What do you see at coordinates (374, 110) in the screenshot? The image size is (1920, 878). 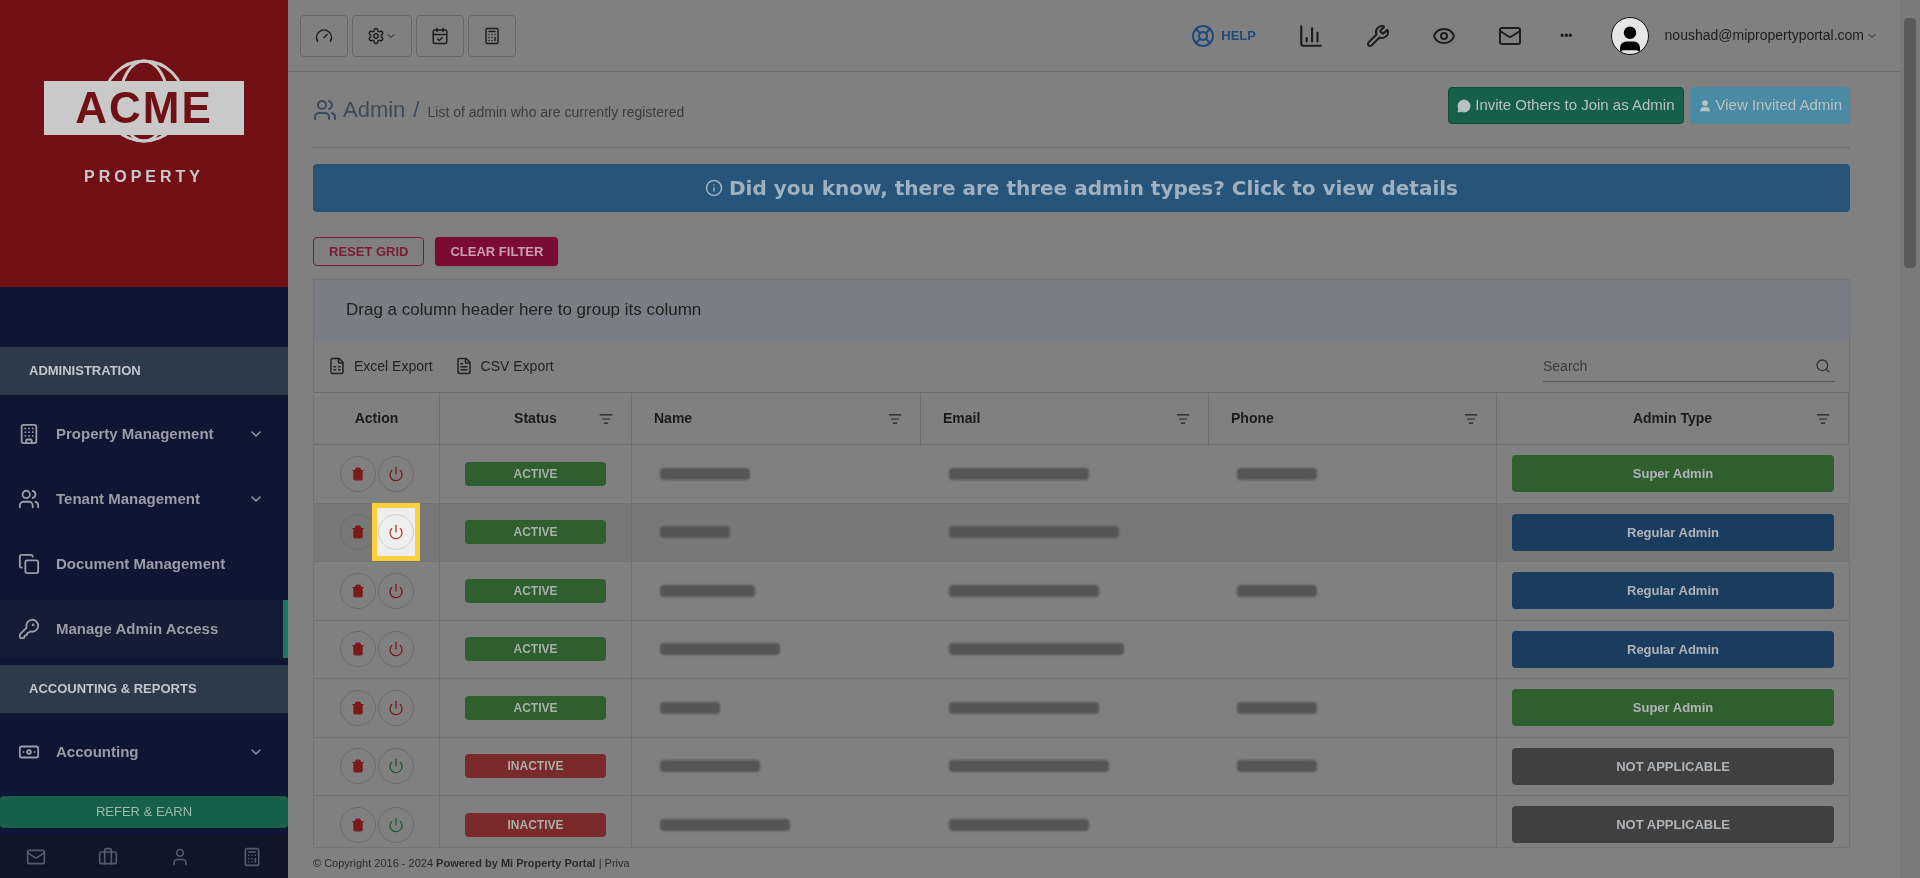 I see `page-title: Admin` at bounding box center [374, 110].